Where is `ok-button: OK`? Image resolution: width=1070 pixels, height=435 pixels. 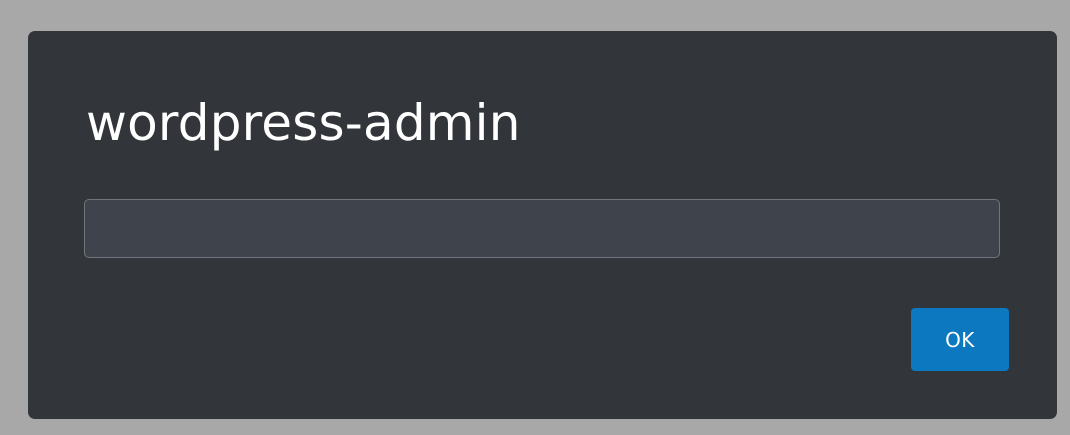 ok-button: OK is located at coordinates (960, 339).